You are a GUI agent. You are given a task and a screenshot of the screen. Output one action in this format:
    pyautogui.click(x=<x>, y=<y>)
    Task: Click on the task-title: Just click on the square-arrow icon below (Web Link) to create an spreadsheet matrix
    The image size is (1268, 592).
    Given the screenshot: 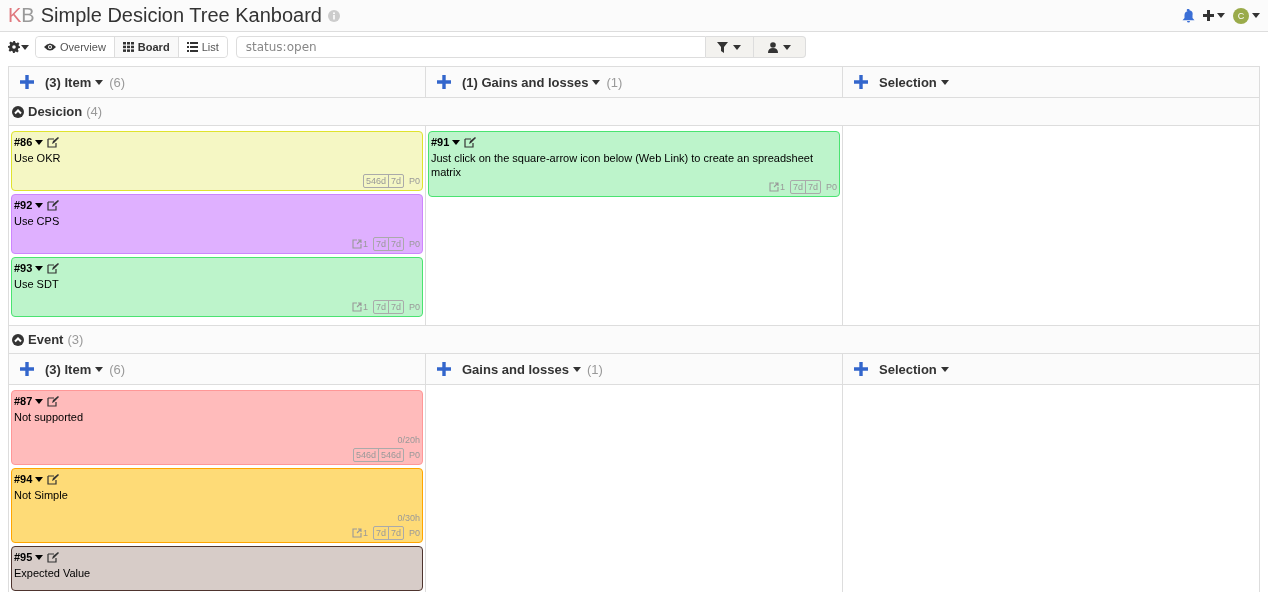 What is the action you would take?
    pyautogui.click(x=634, y=165)
    